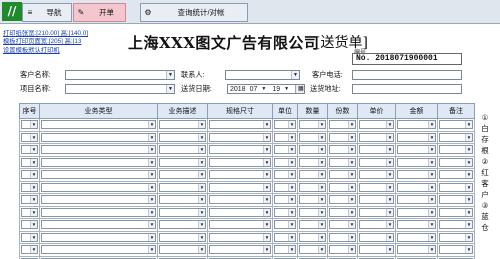  Describe the element at coordinates (299, 89) in the screenshot. I see `calendar-icon: ▦` at that location.